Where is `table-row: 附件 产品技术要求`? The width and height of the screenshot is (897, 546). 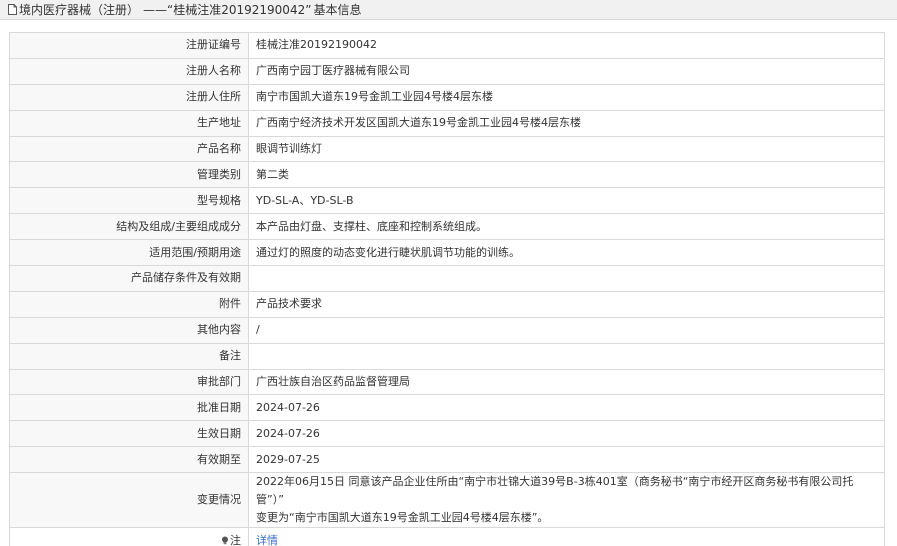
table-row: 附件 产品技术要求 is located at coordinates (447, 304).